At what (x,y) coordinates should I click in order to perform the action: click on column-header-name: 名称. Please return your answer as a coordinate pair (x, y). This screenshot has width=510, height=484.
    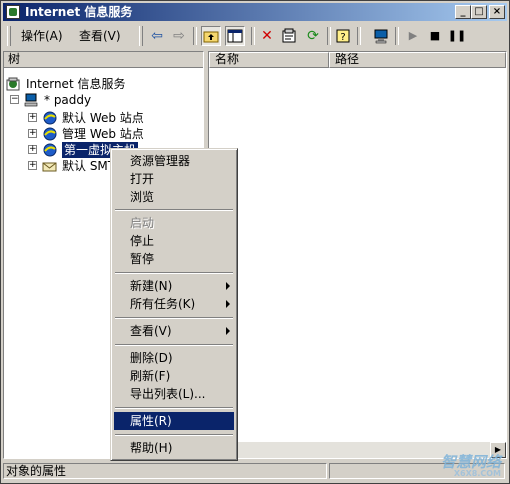
    Looking at the image, I should click on (269, 60).